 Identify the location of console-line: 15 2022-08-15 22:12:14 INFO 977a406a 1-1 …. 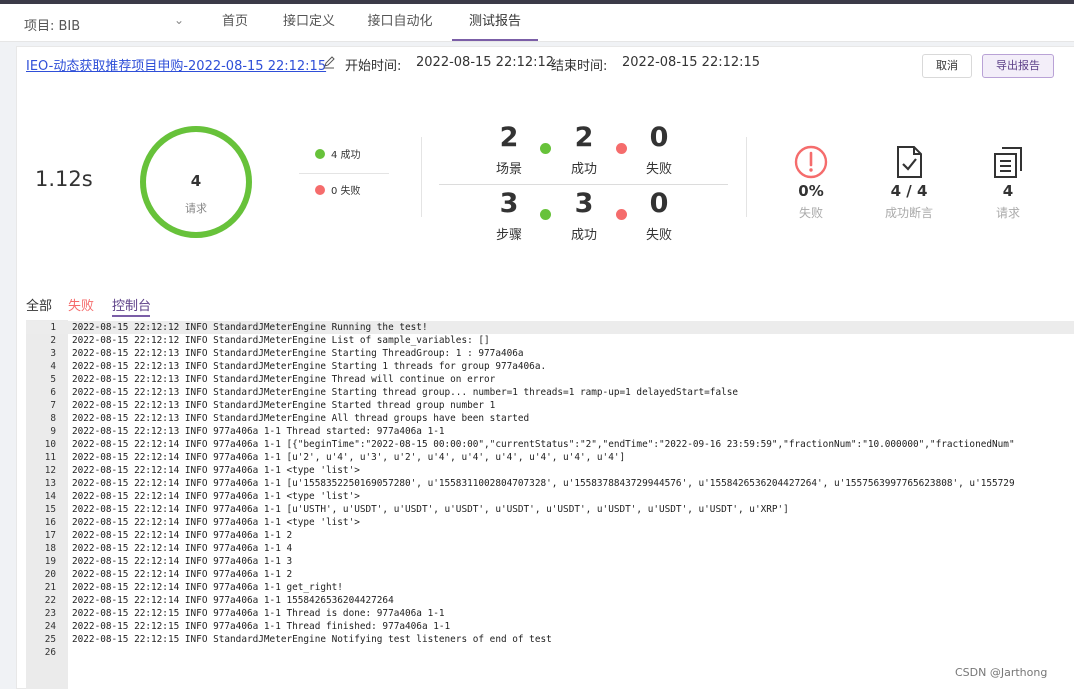
(550, 509).